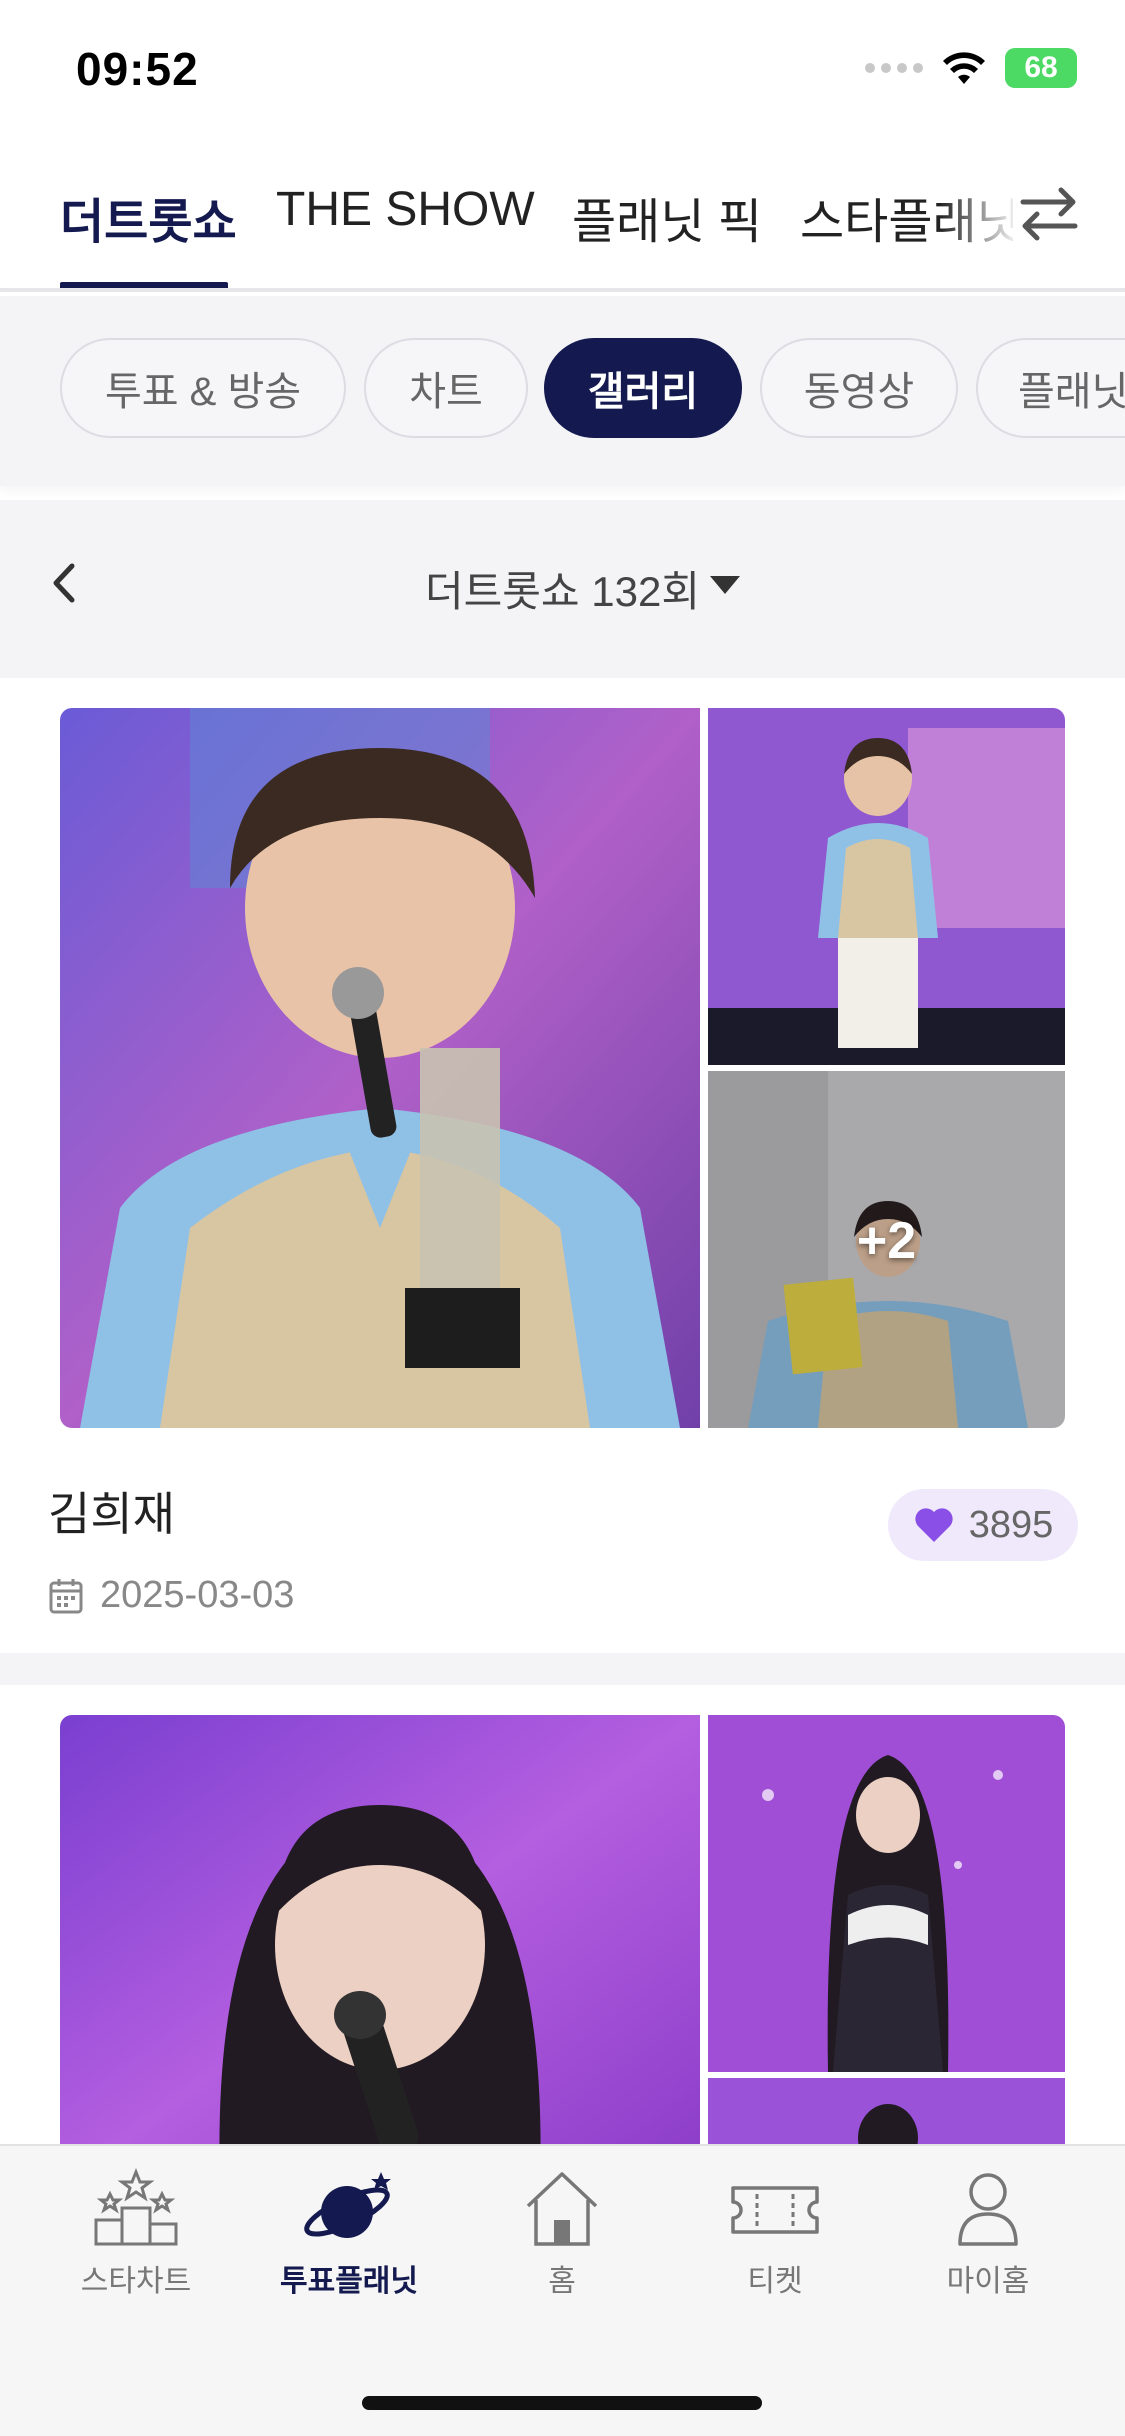 This screenshot has width=1125, height=2436. What do you see at coordinates (725, 585) in the screenshot?
I see `caret-down-icon` at bounding box center [725, 585].